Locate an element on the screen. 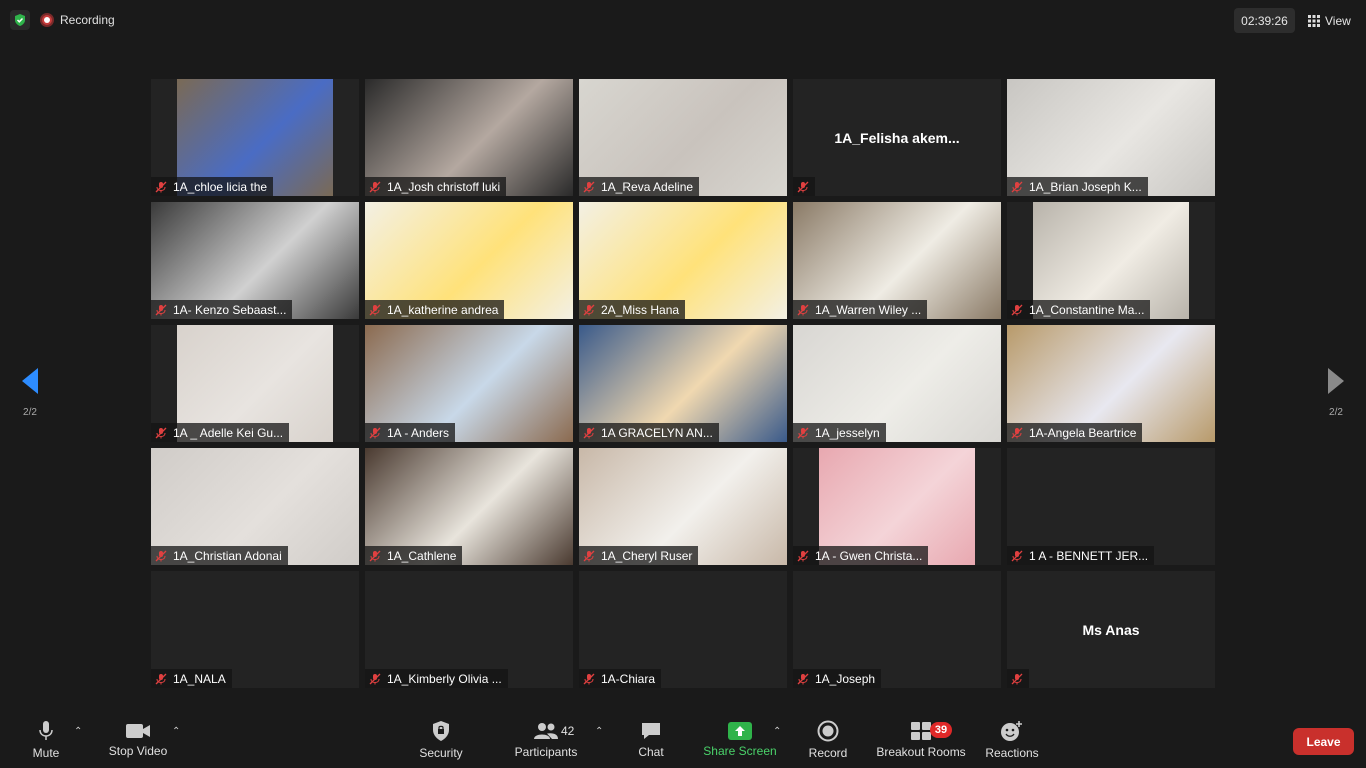  participant-name-bar: 1A_jesselyn is located at coordinates (839, 432).